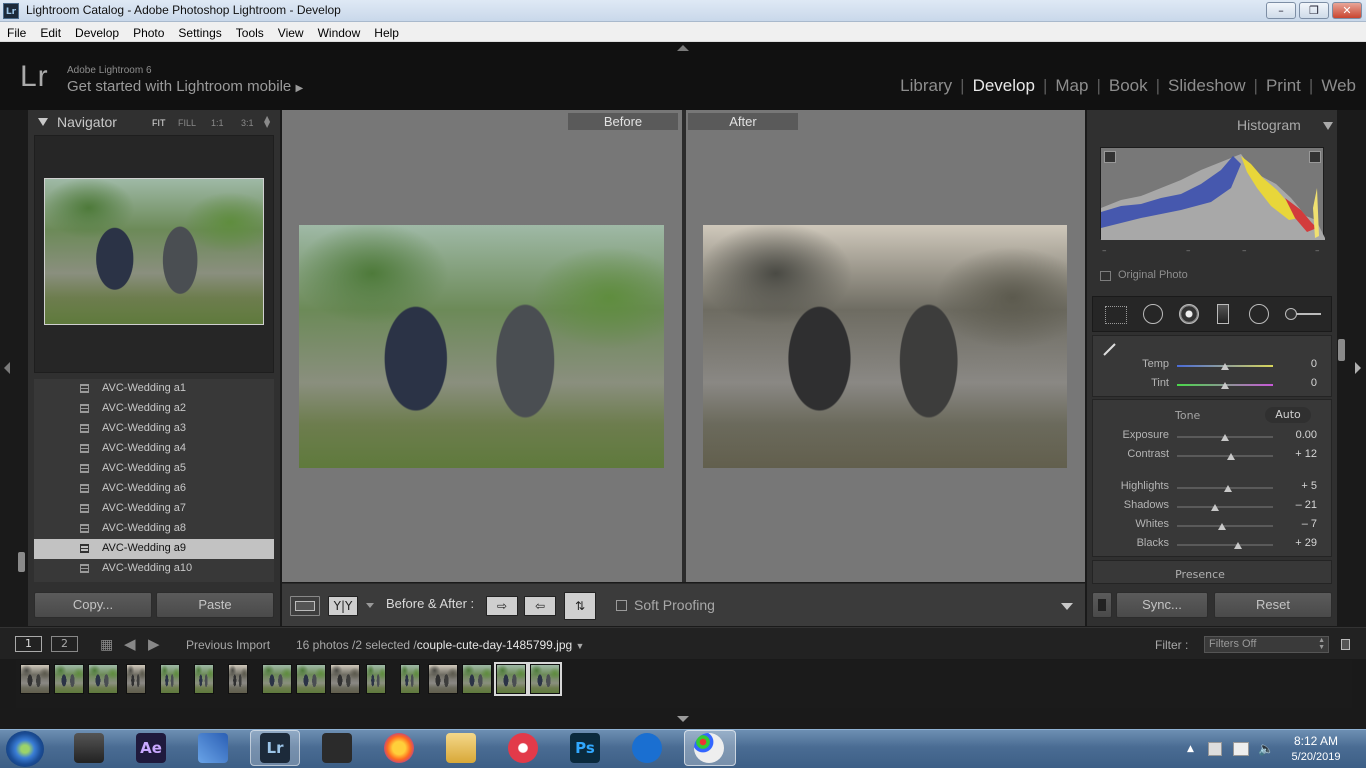  What do you see at coordinates (585, 748) in the screenshot?
I see `photoshop-icon: Ps` at bounding box center [585, 748].